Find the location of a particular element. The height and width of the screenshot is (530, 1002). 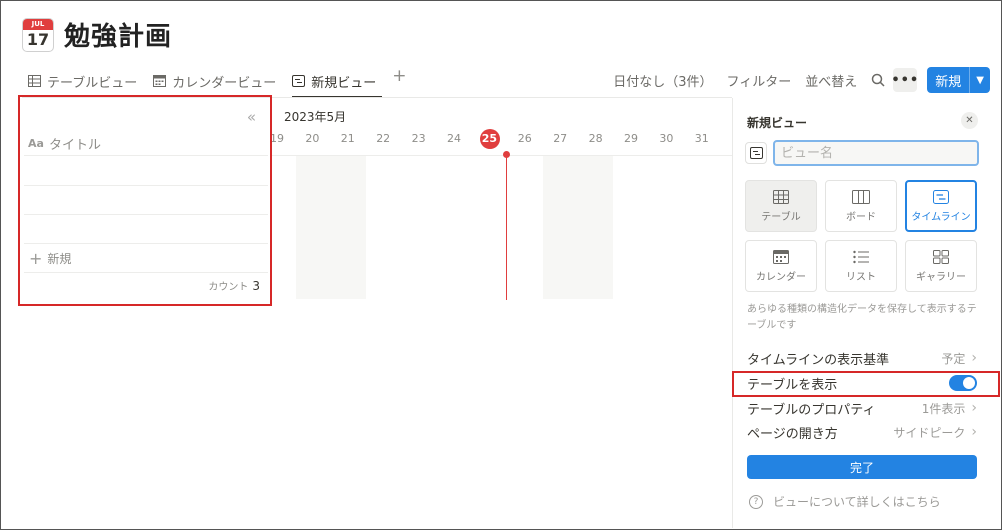

timeline-header-line is located at coordinates (500, 155).